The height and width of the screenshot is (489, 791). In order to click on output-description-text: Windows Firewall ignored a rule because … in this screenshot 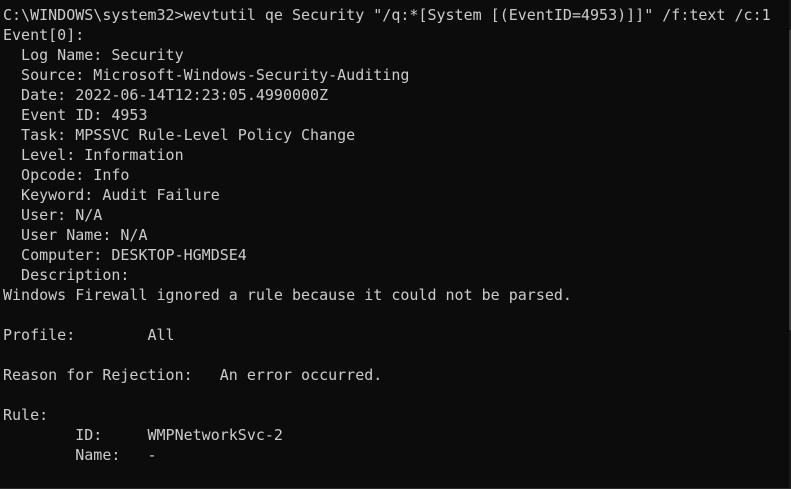, I will do `click(287, 295)`.